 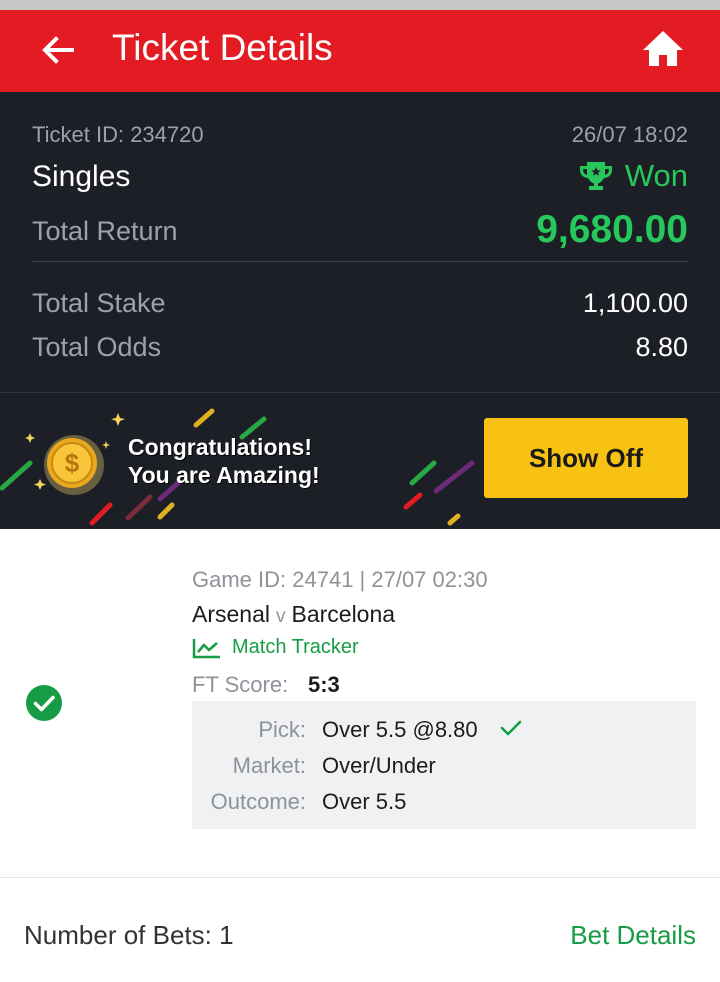 I want to click on coin-icon: $, so click(x=74, y=465).